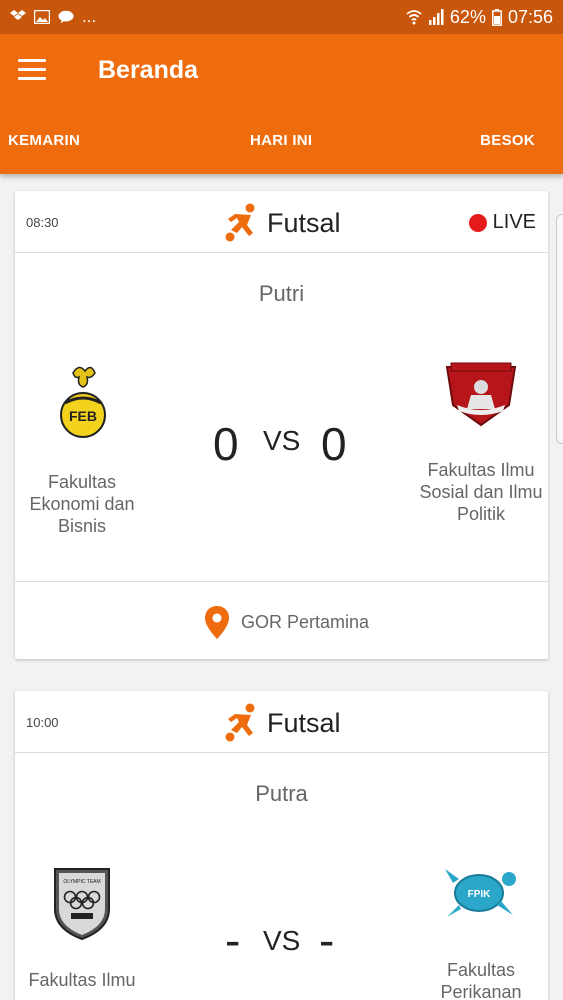 The width and height of the screenshot is (563, 1000). I want to click on fpik-team-logo: FPIK, so click(480, 893).